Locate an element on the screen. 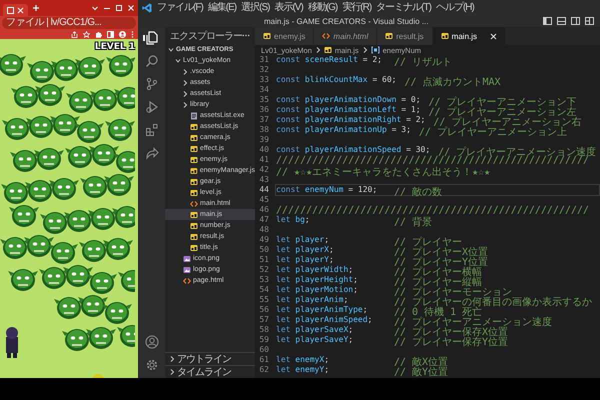 The height and width of the screenshot is (400, 600). code-line: let playerX; // プレイヤーX位置 is located at coordinates (382, 250).